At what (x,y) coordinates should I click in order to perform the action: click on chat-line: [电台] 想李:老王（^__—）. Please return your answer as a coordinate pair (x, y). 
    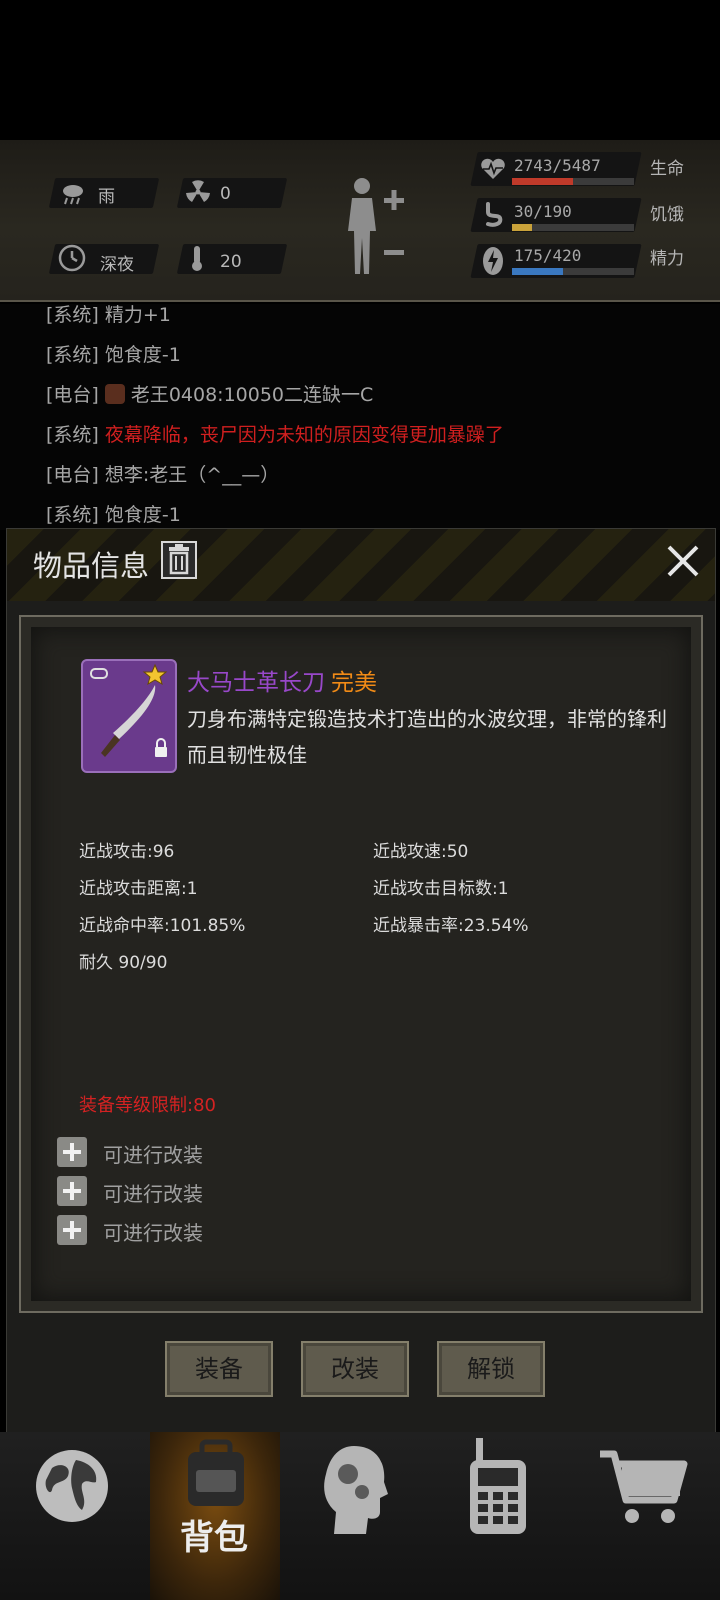
    Looking at the image, I should click on (162, 473).